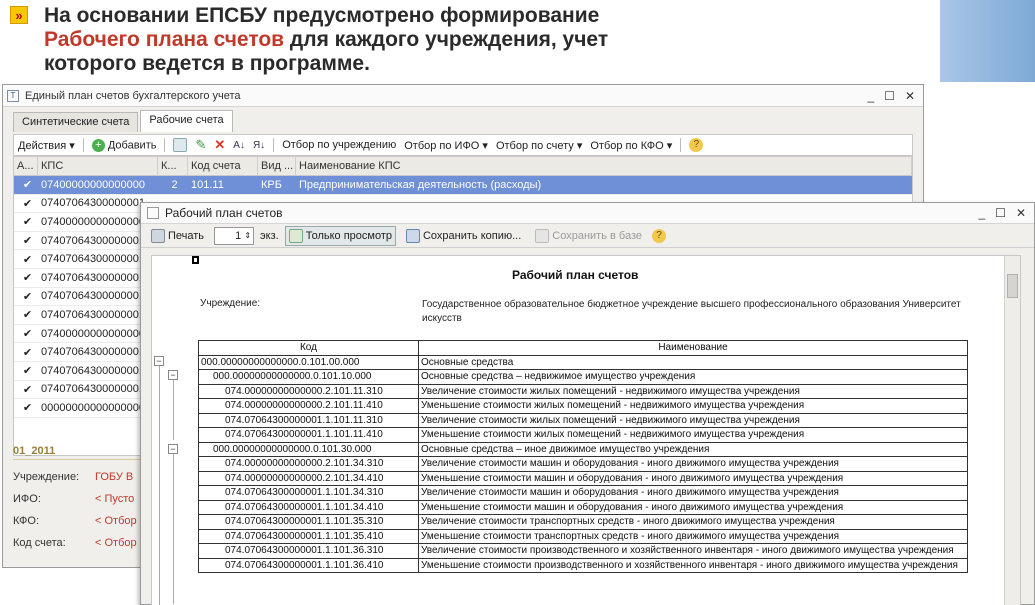  I want to click on view-only-button: Только просмотр, so click(340, 235).